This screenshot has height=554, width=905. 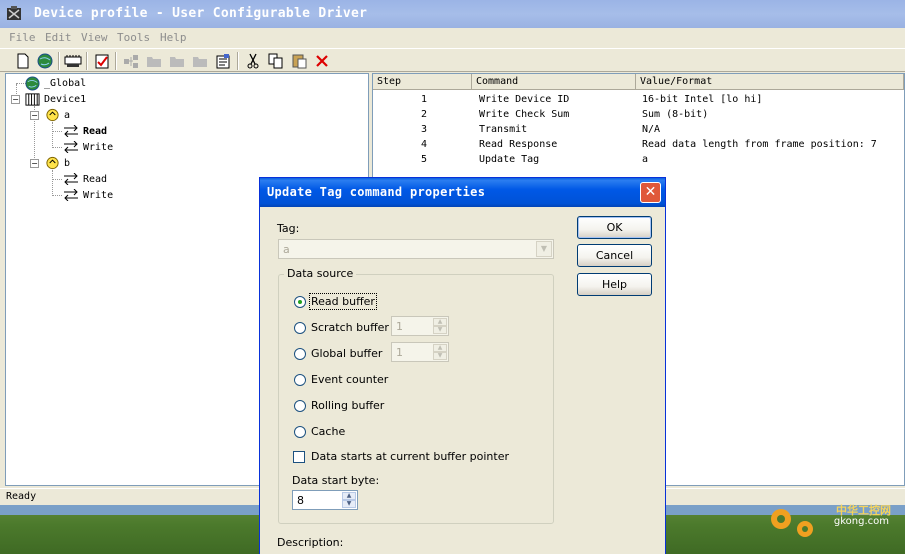 I want to click on row-value: Read data length from frame position: 7, so click(x=759, y=146).